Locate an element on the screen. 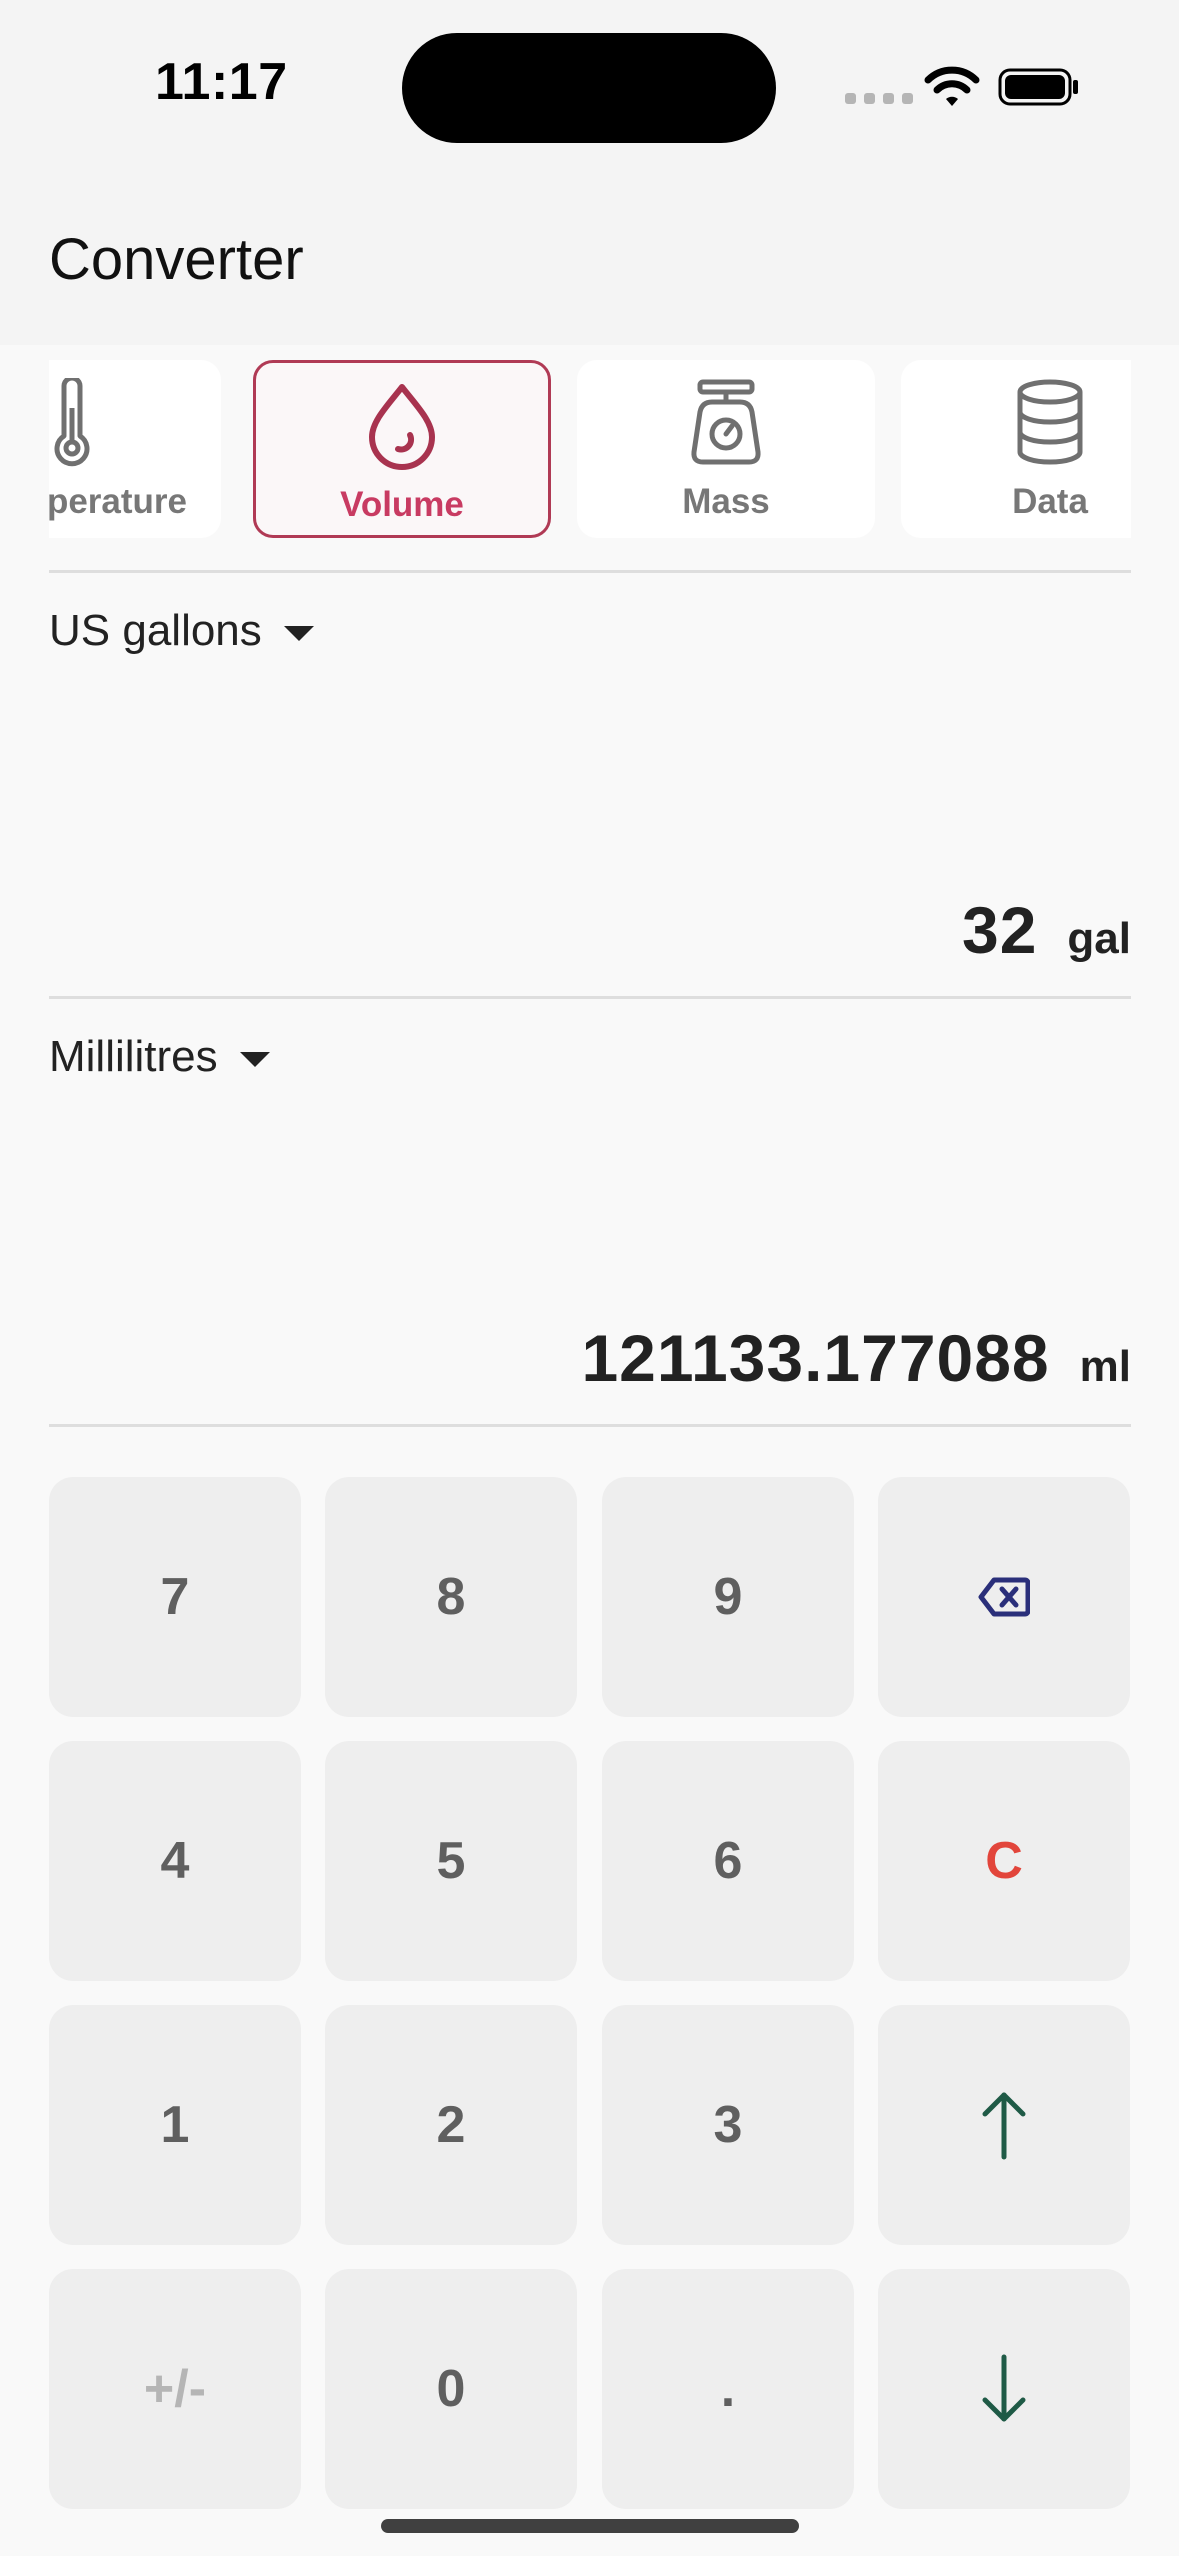 This screenshot has width=1179, height=2556. key-1: 1 is located at coordinates (175, 2125).